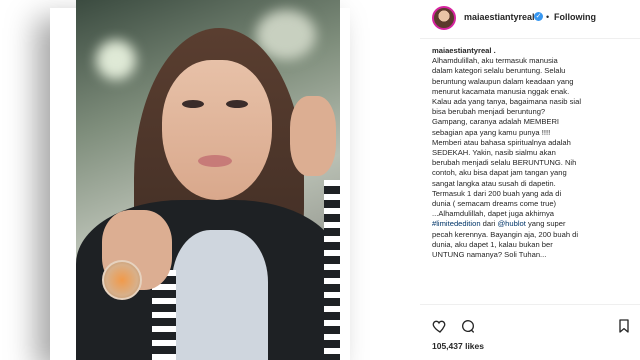 Image resolution: width=640 pixels, height=360 pixels. What do you see at coordinates (501, 142) in the screenshot?
I see `caption-line: Memberi atau bahasa spiritualnya adalah` at bounding box center [501, 142].